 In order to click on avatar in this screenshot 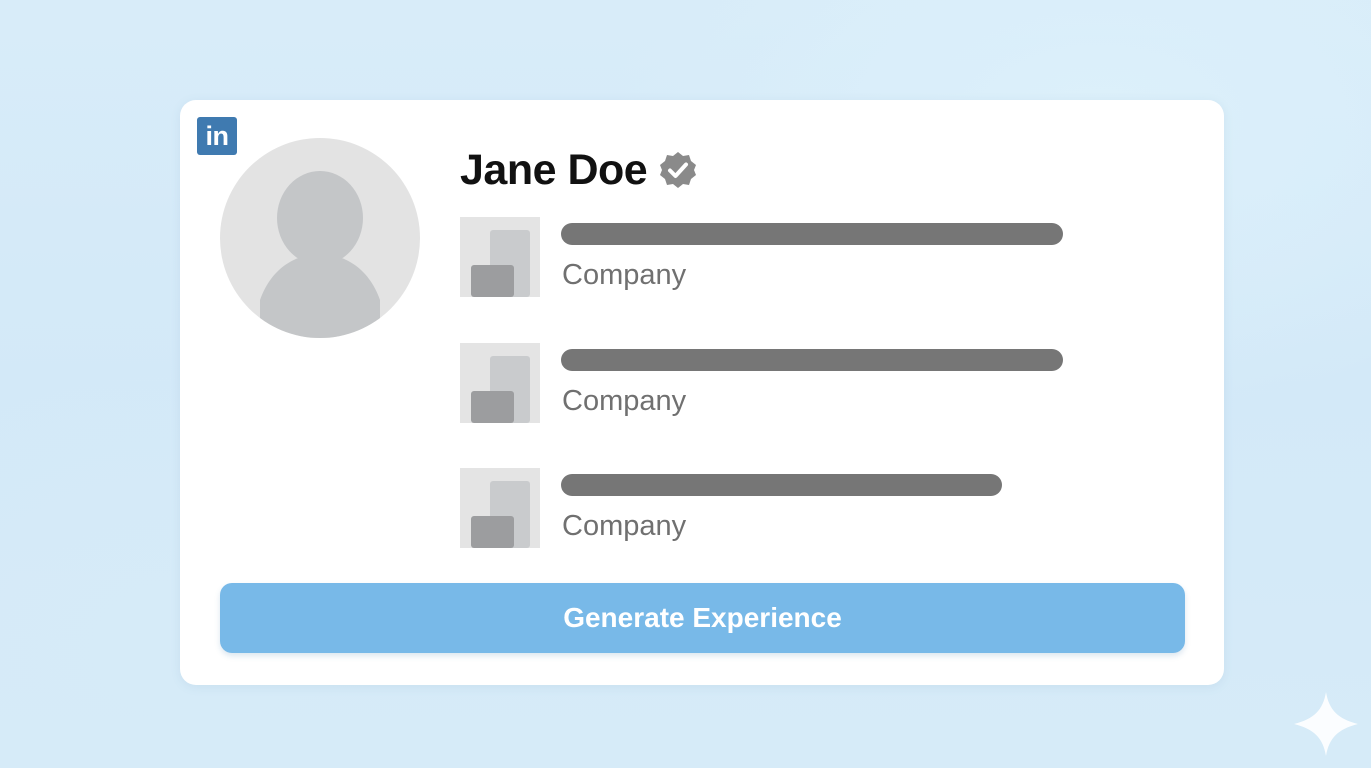, I will do `click(320, 238)`.